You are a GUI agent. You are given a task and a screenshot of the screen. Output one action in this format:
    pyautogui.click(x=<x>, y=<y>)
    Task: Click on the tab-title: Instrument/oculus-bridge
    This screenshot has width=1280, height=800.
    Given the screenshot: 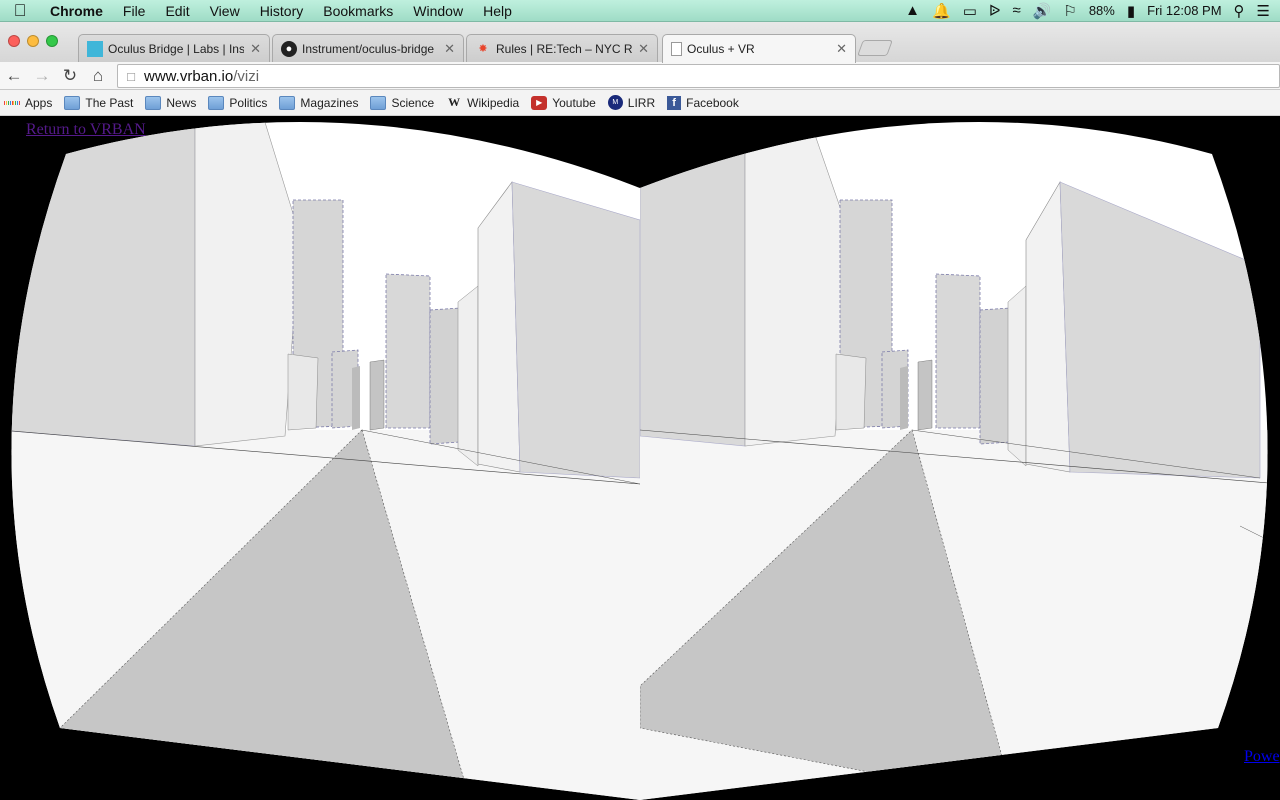 What is the action you would take?
    pyautogui.click(x=368, y=48)
    